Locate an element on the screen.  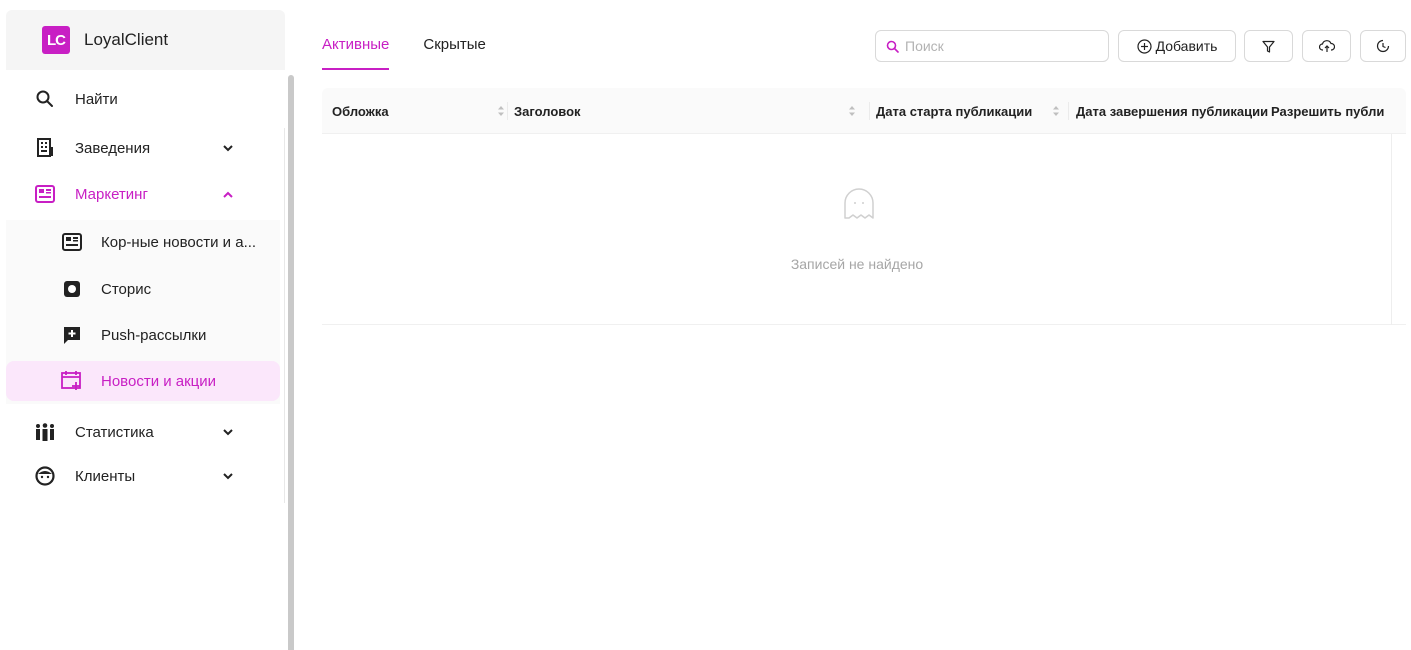
table-scroll-edge is located at coordinates (1391, 229).